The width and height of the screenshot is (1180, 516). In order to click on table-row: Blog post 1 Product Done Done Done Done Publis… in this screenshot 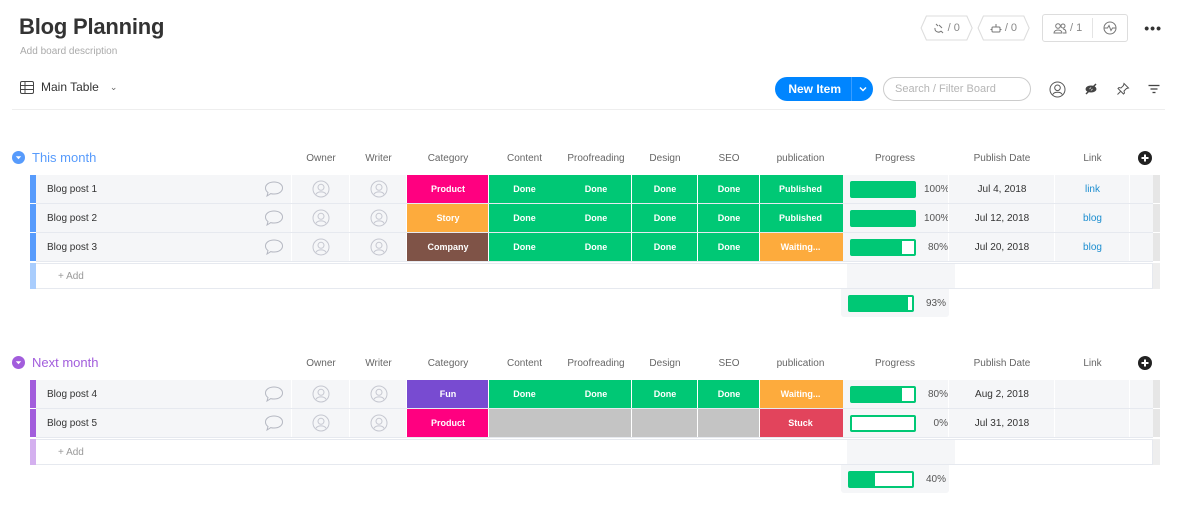, I will do `click(595, 189)`.